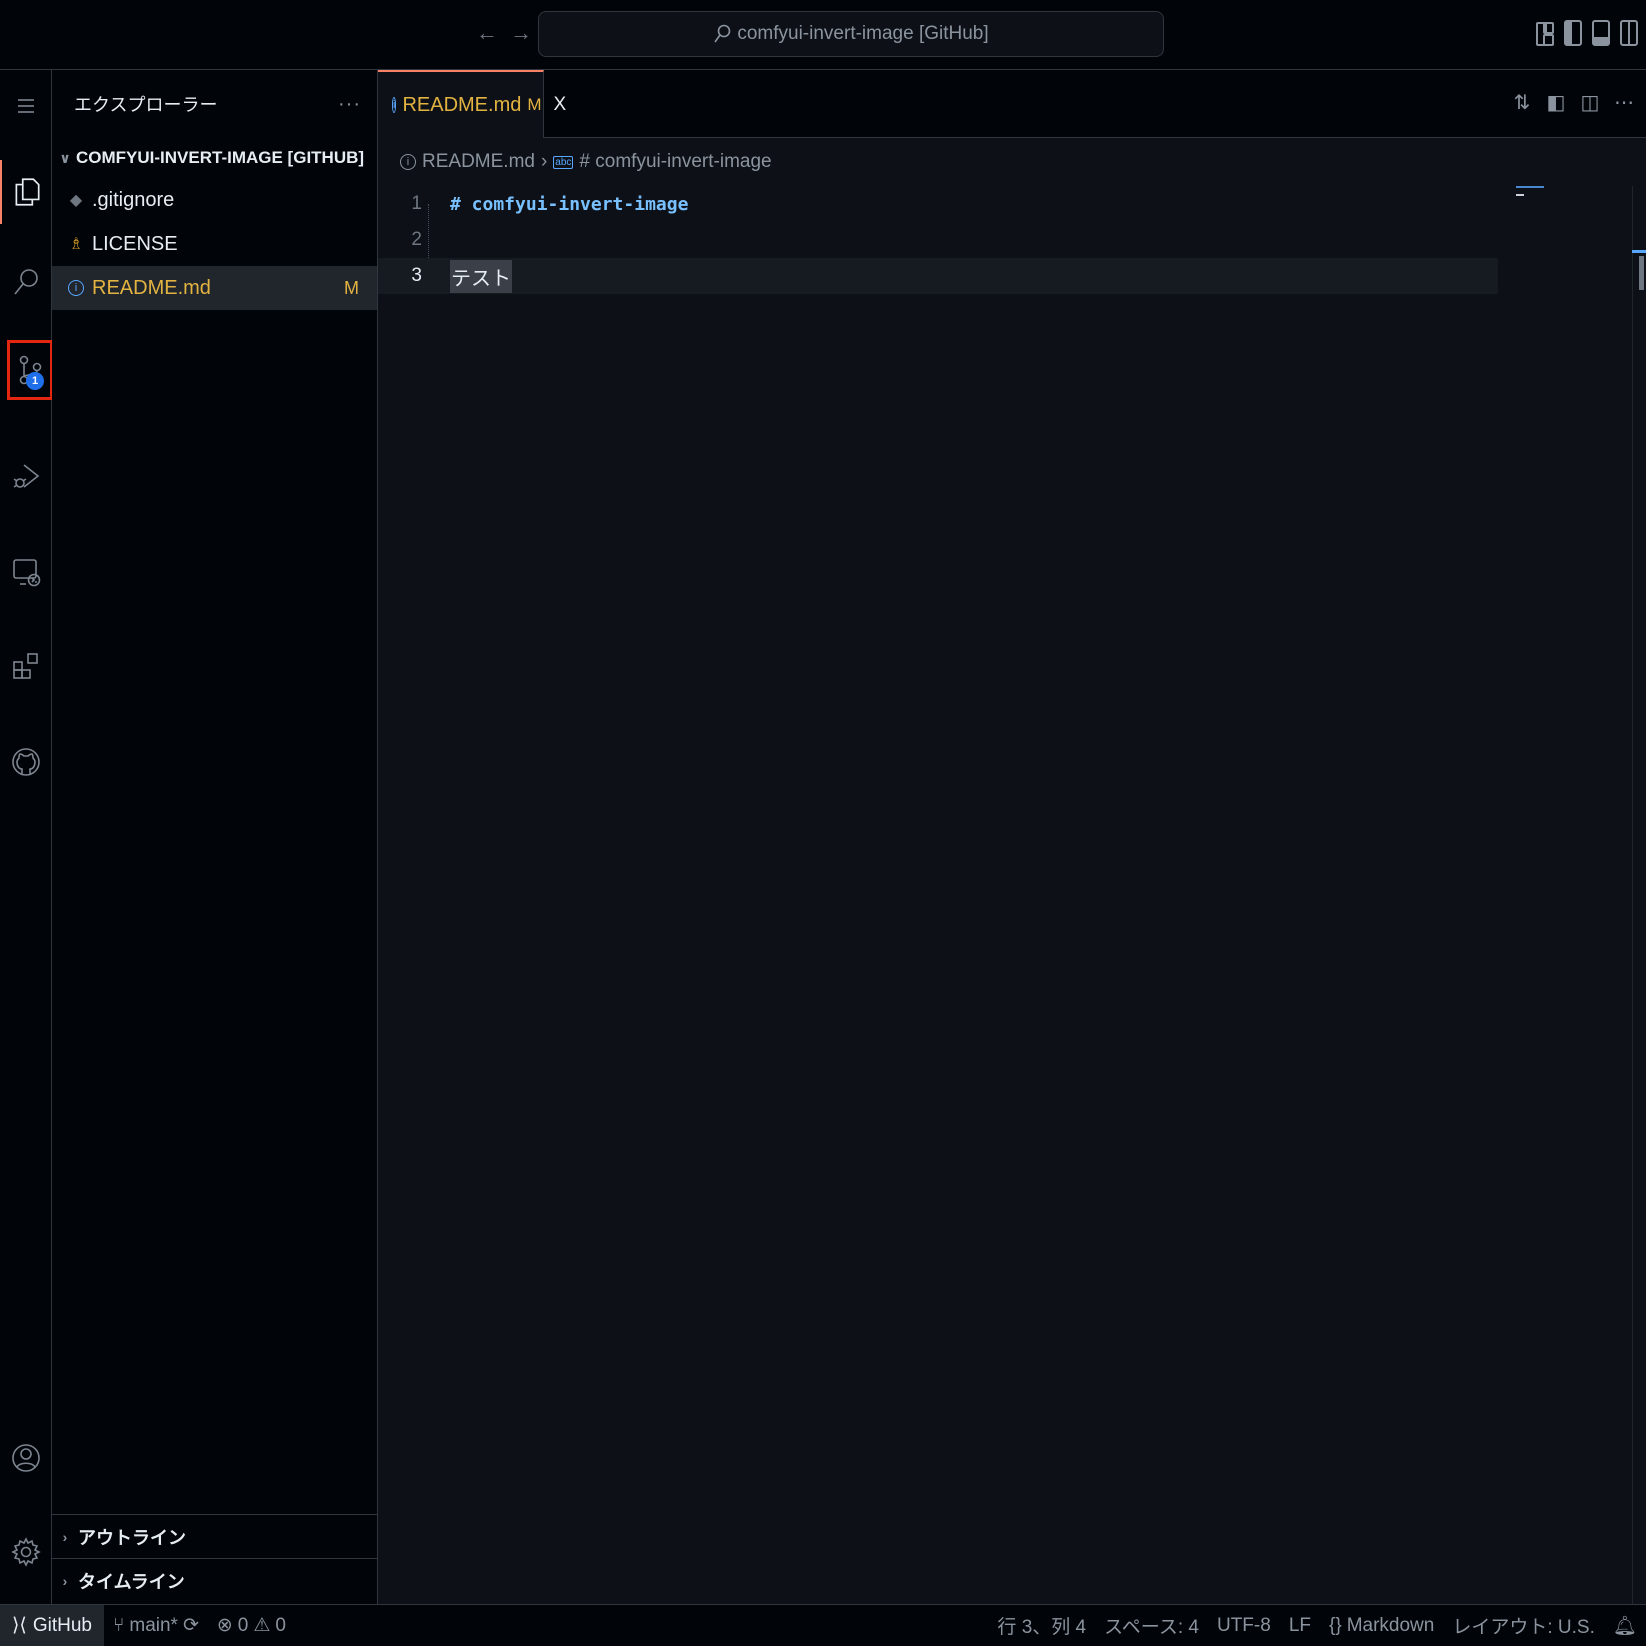 The width and height of the screenshot is (1646, 1646). I want to click on file-name: LICENSE, so click(135, 243).